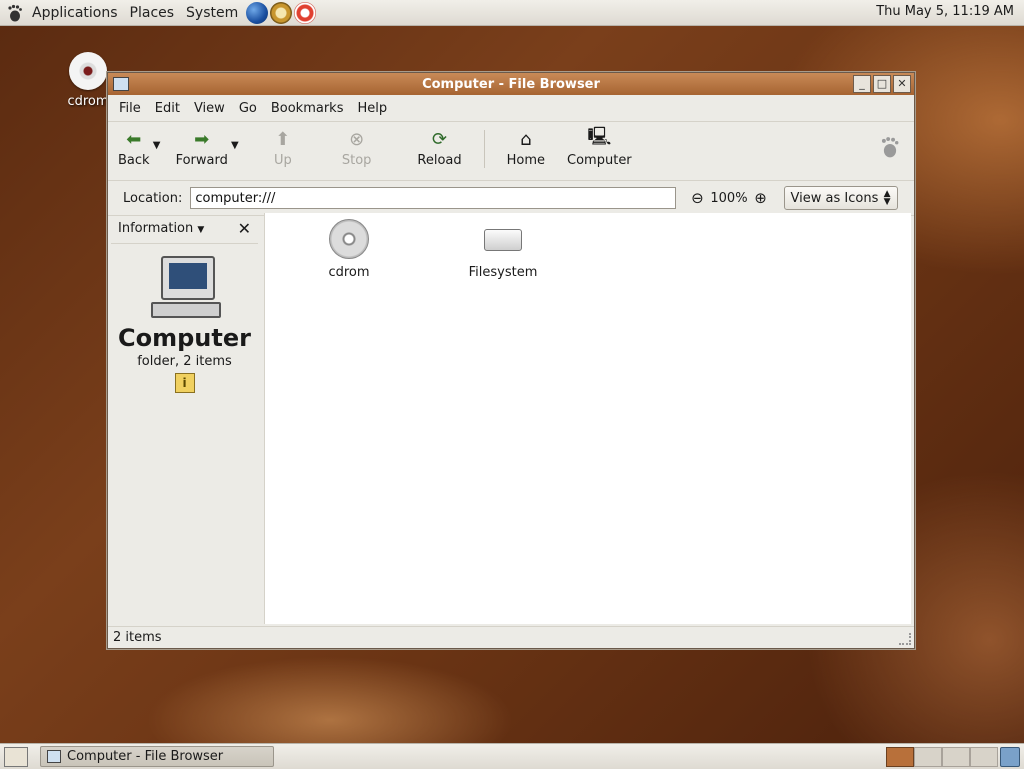 The width and height of the screenshot is (1024, 769). Describe the element at coordinates (137, 637) in the screenshot. I see `status-text: 2 items` at that location.